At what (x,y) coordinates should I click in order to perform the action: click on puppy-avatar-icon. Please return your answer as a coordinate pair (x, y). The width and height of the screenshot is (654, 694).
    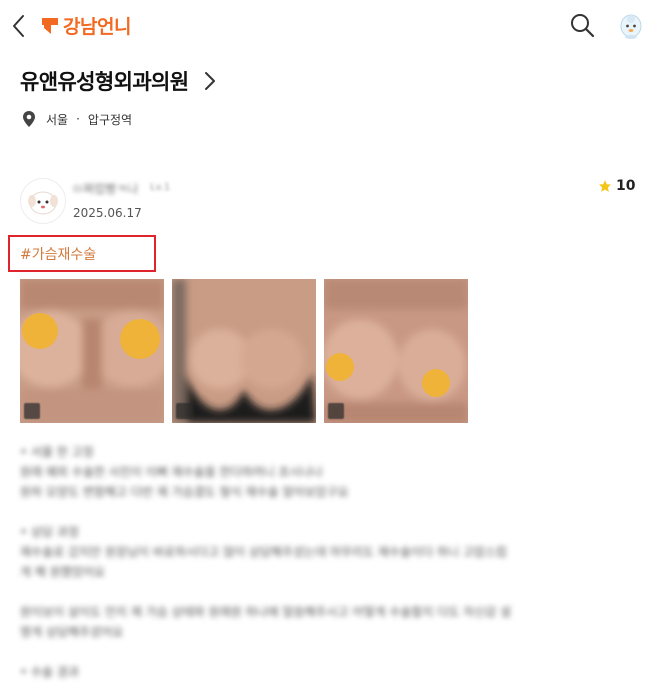
    Looking at the image, I should click on (43, 203).